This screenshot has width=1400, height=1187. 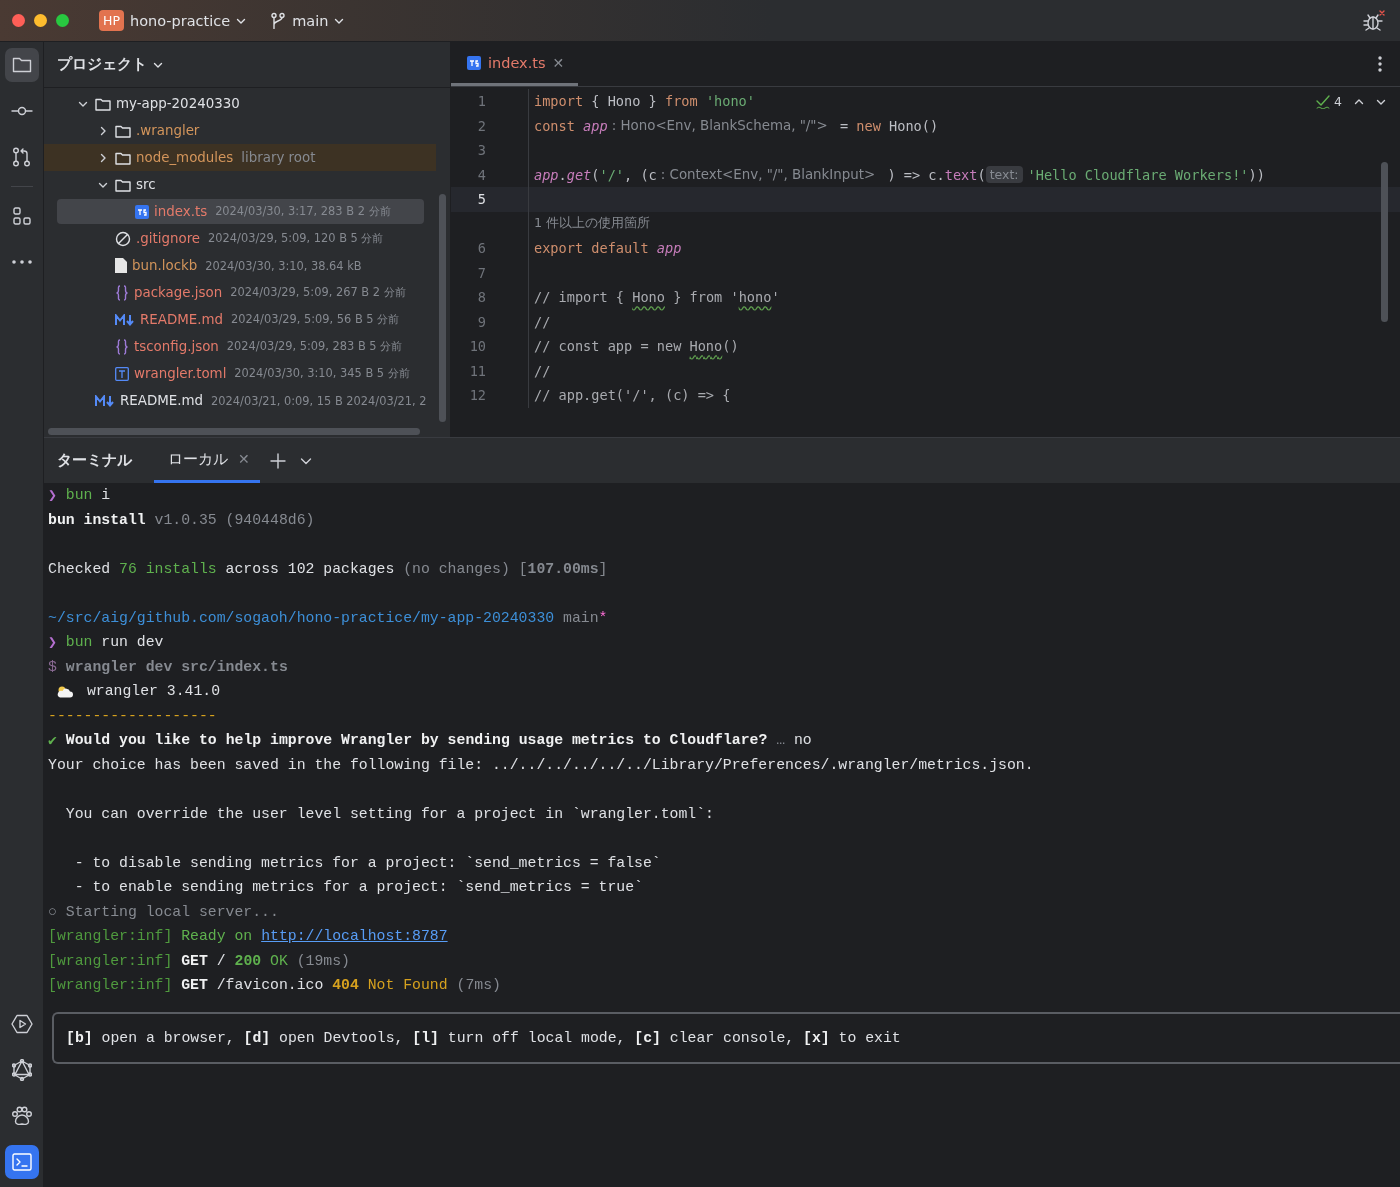 What do you see at coordinates (123, 238) in the screenshot?
I see `no-entry-icon` at bounding box center [123, 238].